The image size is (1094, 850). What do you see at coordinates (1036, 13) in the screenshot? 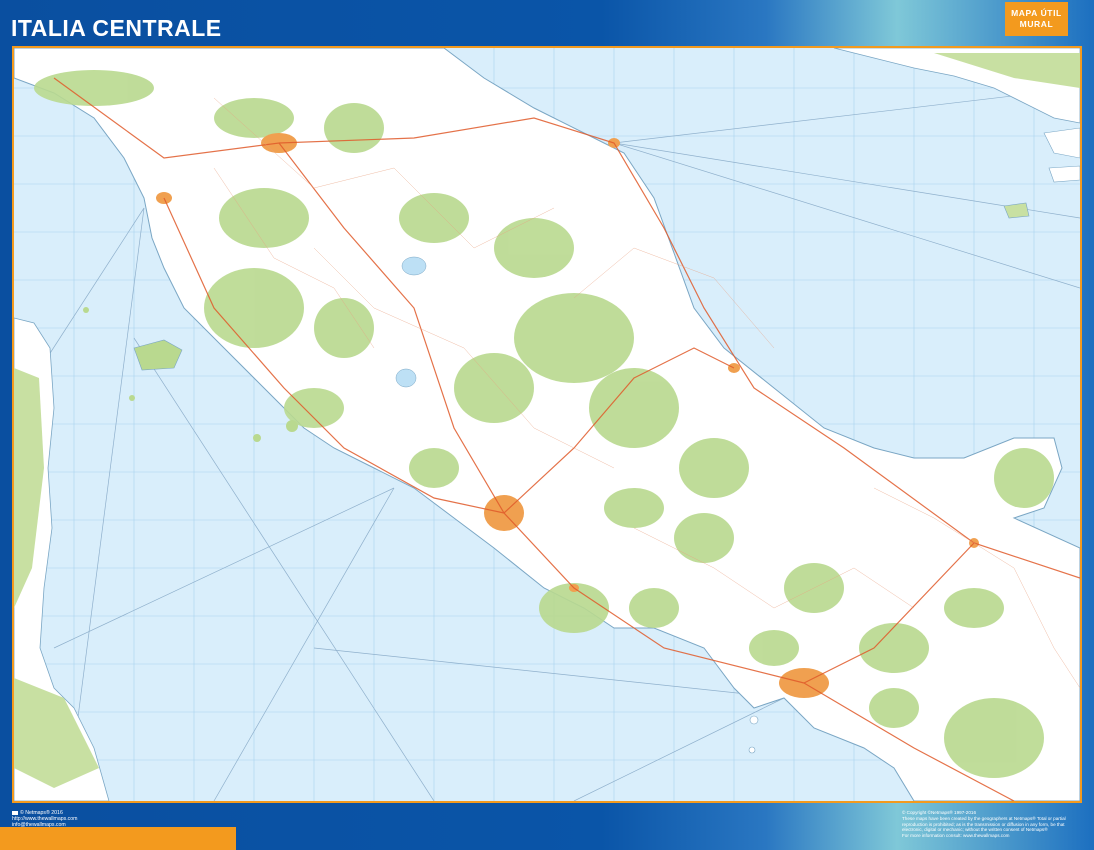
I see `brand-line-1: MAPA ÚTIL` at bounding box center [1036, 13].